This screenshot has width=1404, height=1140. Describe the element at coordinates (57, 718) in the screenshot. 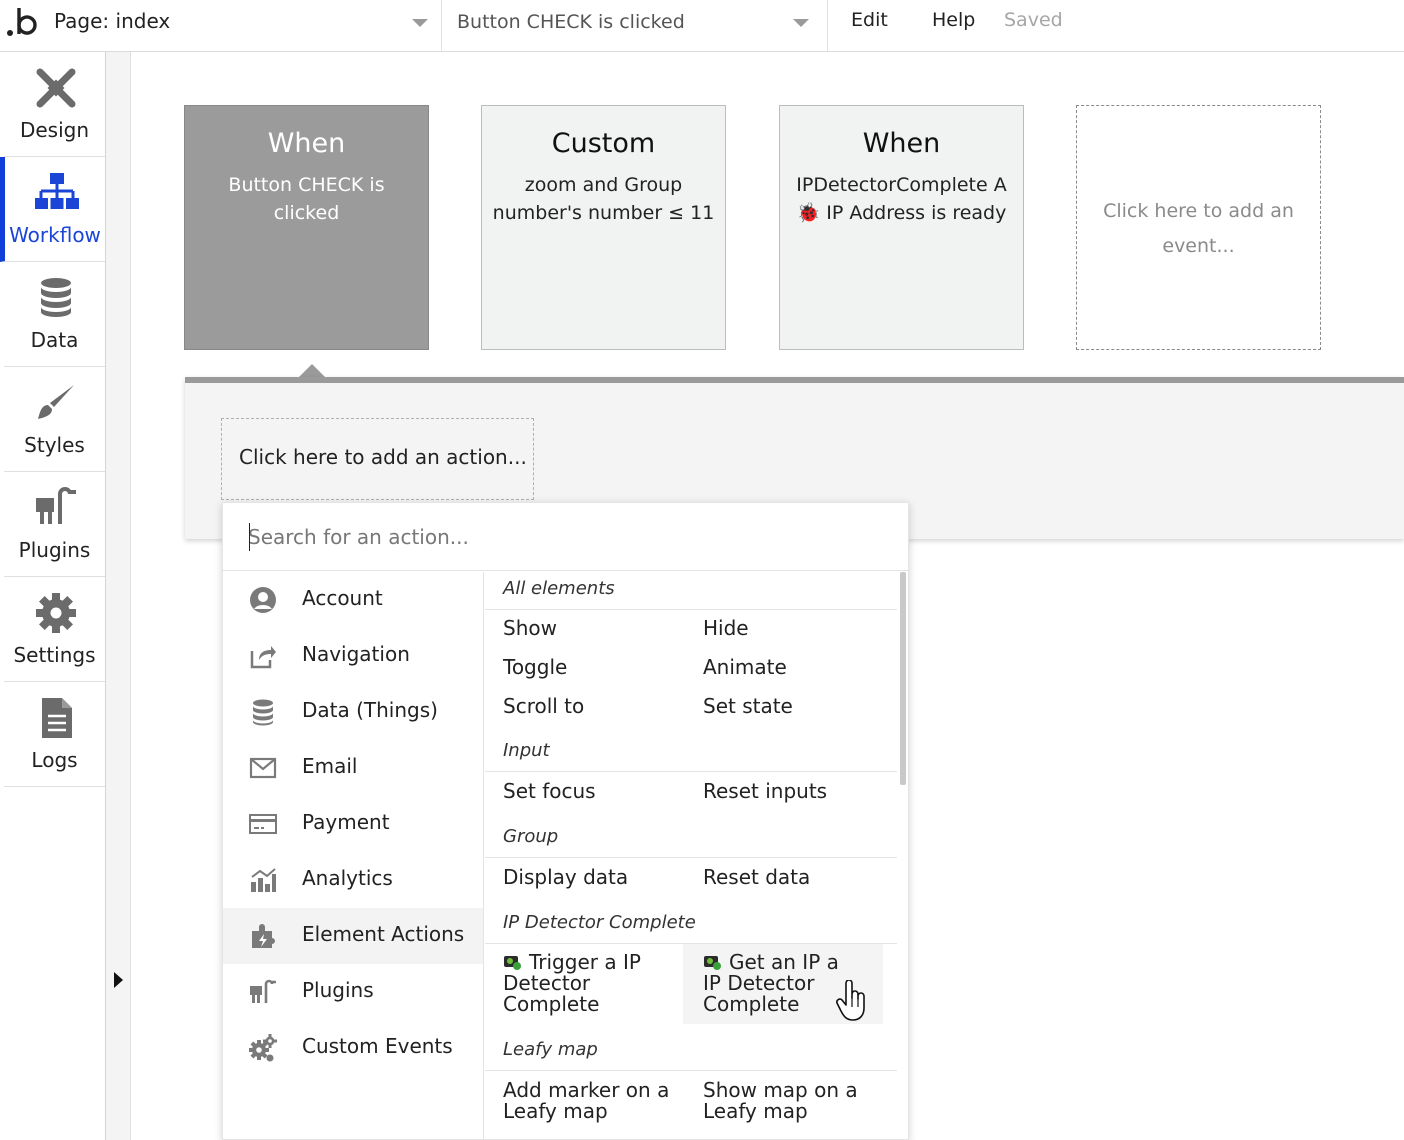

I see `document-icon` at that location.